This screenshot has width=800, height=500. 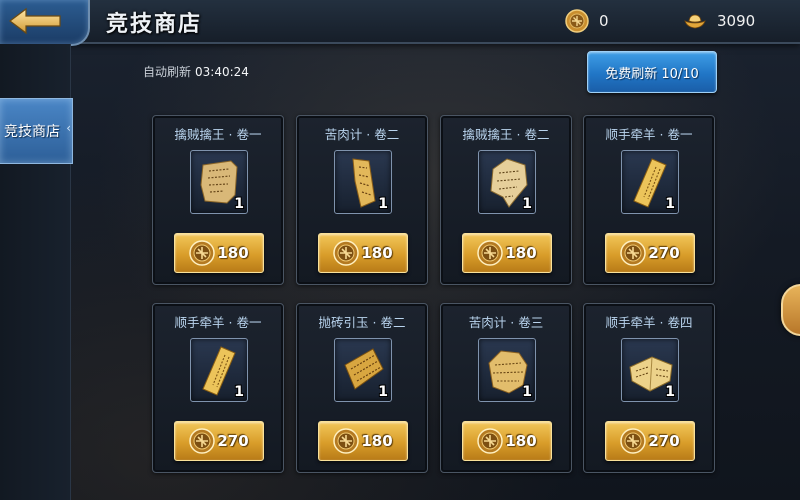 I want to click on gold-currency: 3090, so click(x=738, y=21).